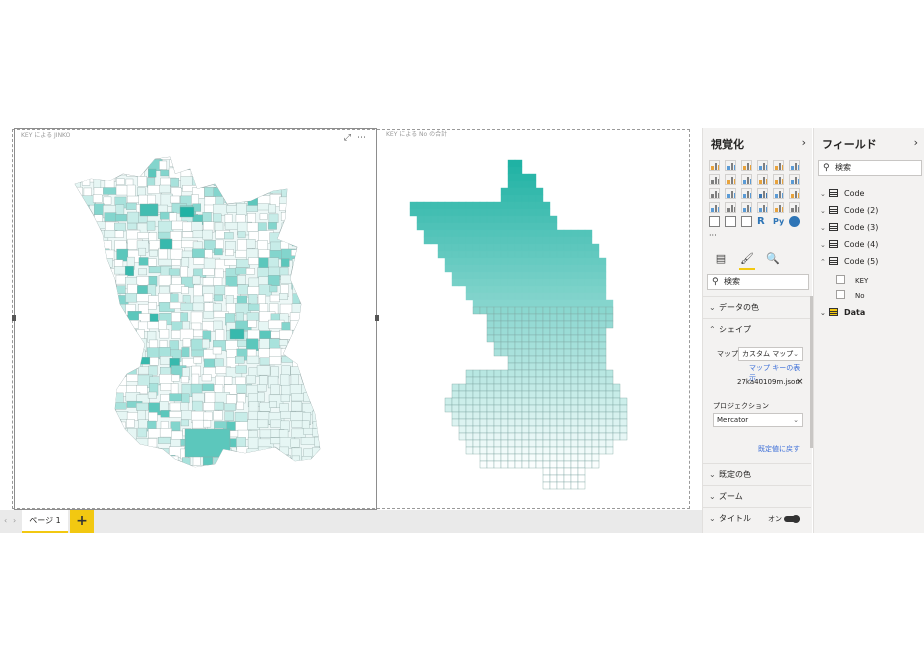  What do you see at coordinates (757, 328) in the screenshot?
I see `section-shape: ⌃ シェイプ` at bounding box center [757, 328].